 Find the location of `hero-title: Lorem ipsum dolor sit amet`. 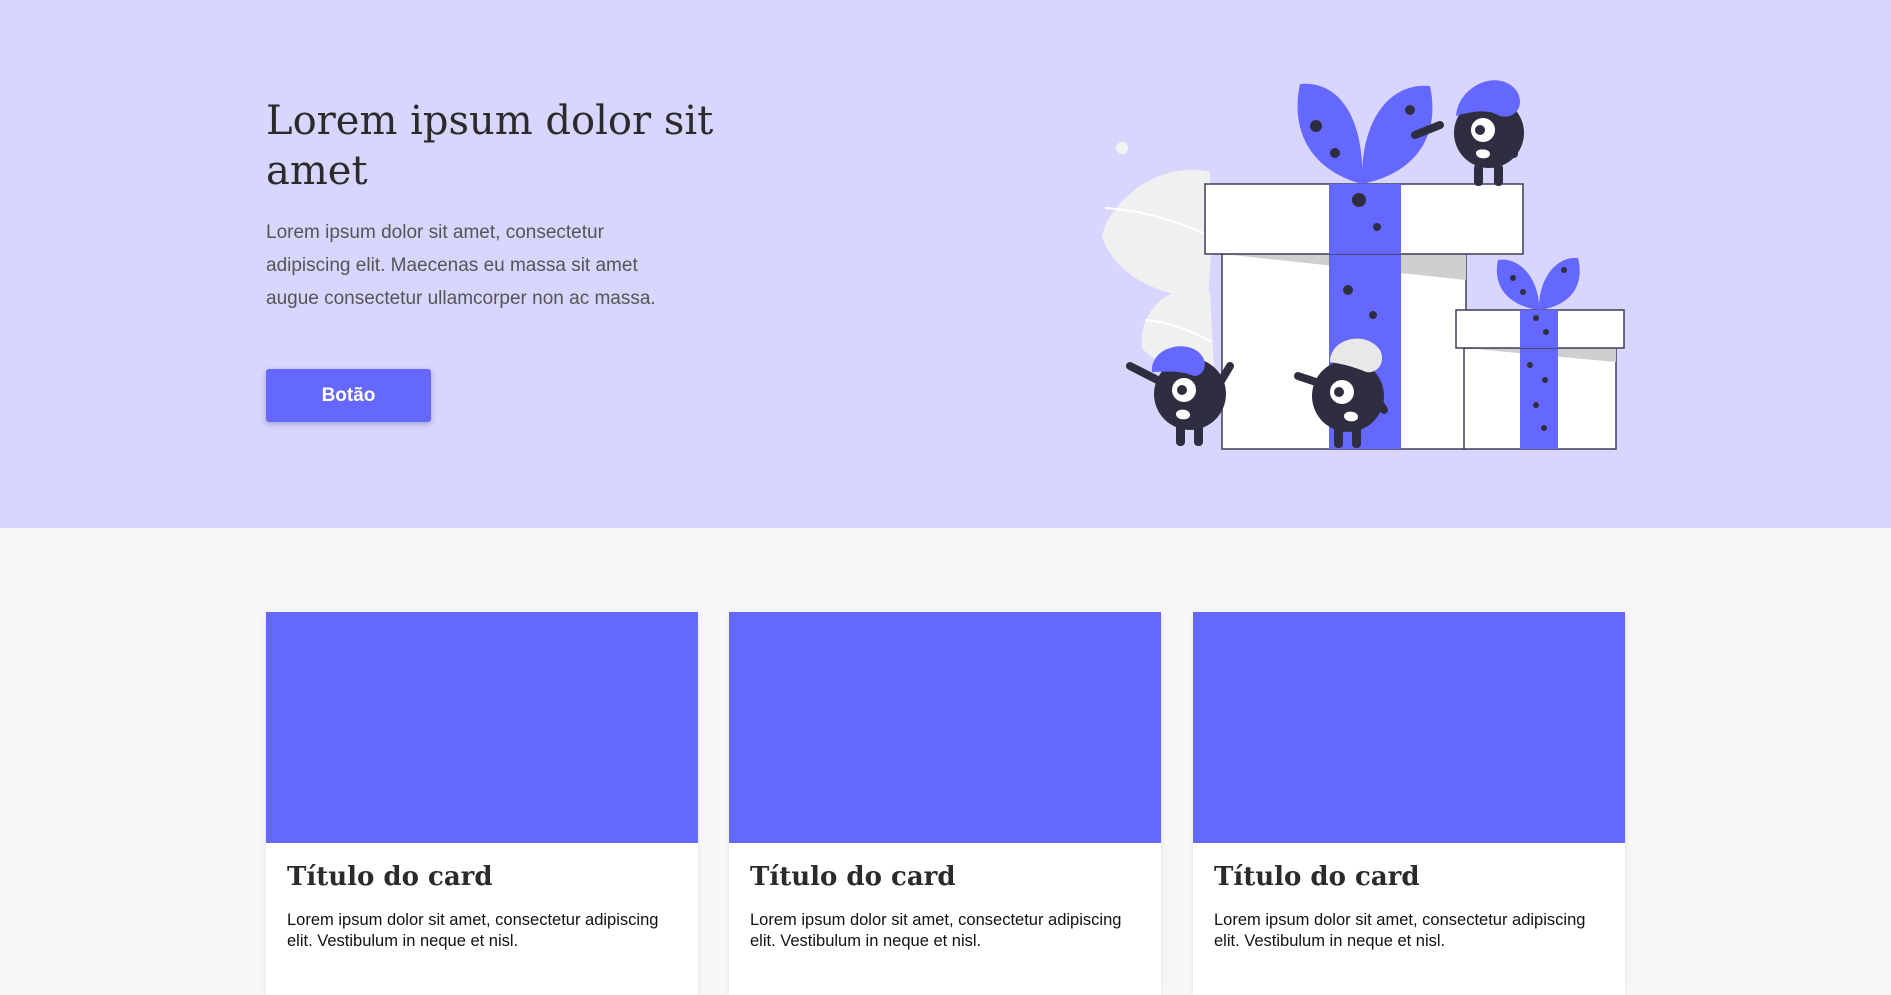

hero-title: Lorem ipsum dolor sit amet is located at coordinates (490, 146).